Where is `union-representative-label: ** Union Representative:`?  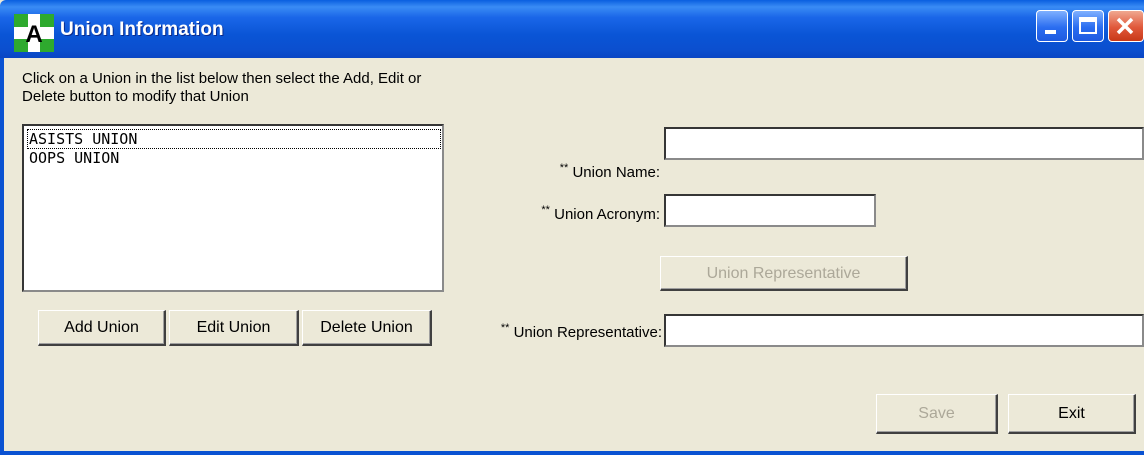 union-representative-label: ** Union Representative: is located at coordinates (581, 331).